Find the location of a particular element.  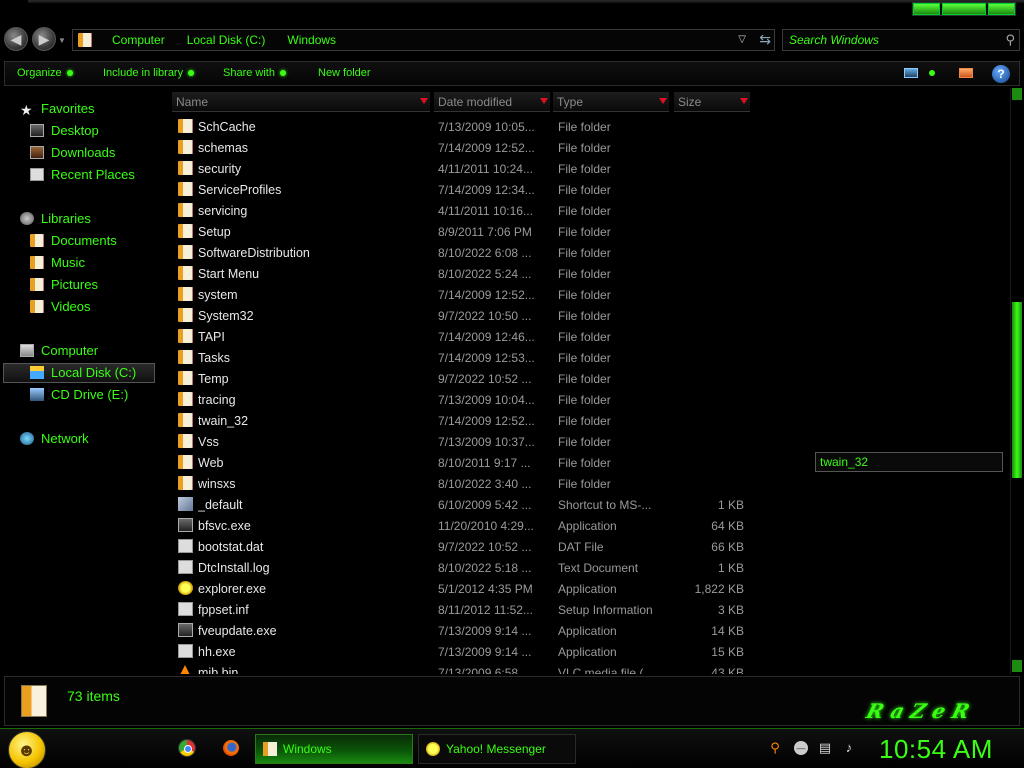

column-date-modified: Date modified is located at coordinates (492, 102).